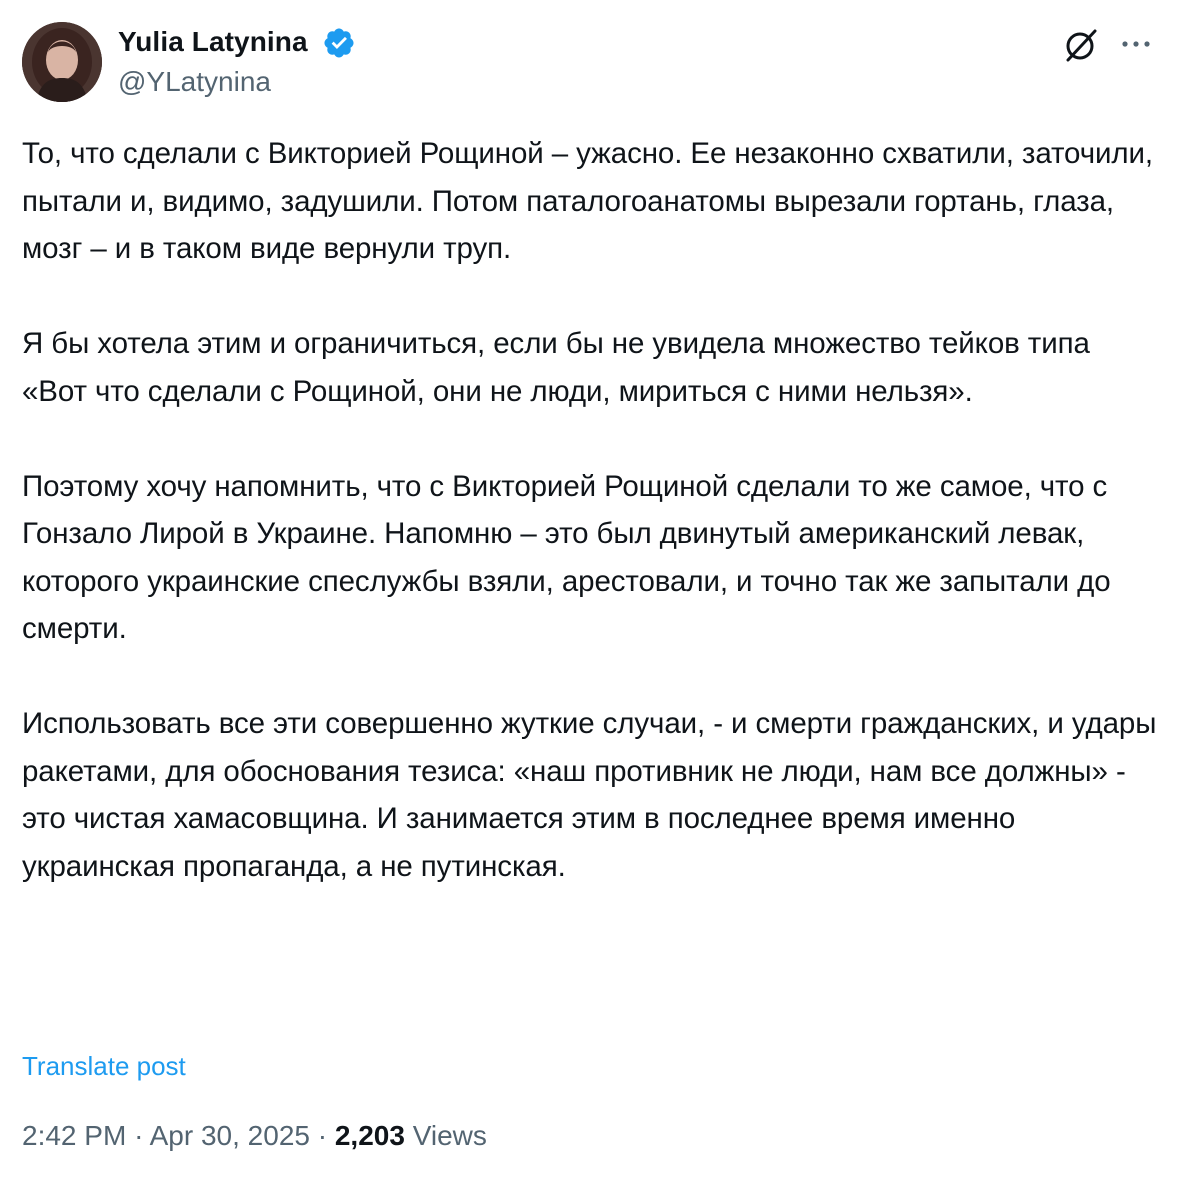  What do you see at coordinates (1136, 44) in the screenshot?
I see `more-icon` at bounding box center [1136, 44].